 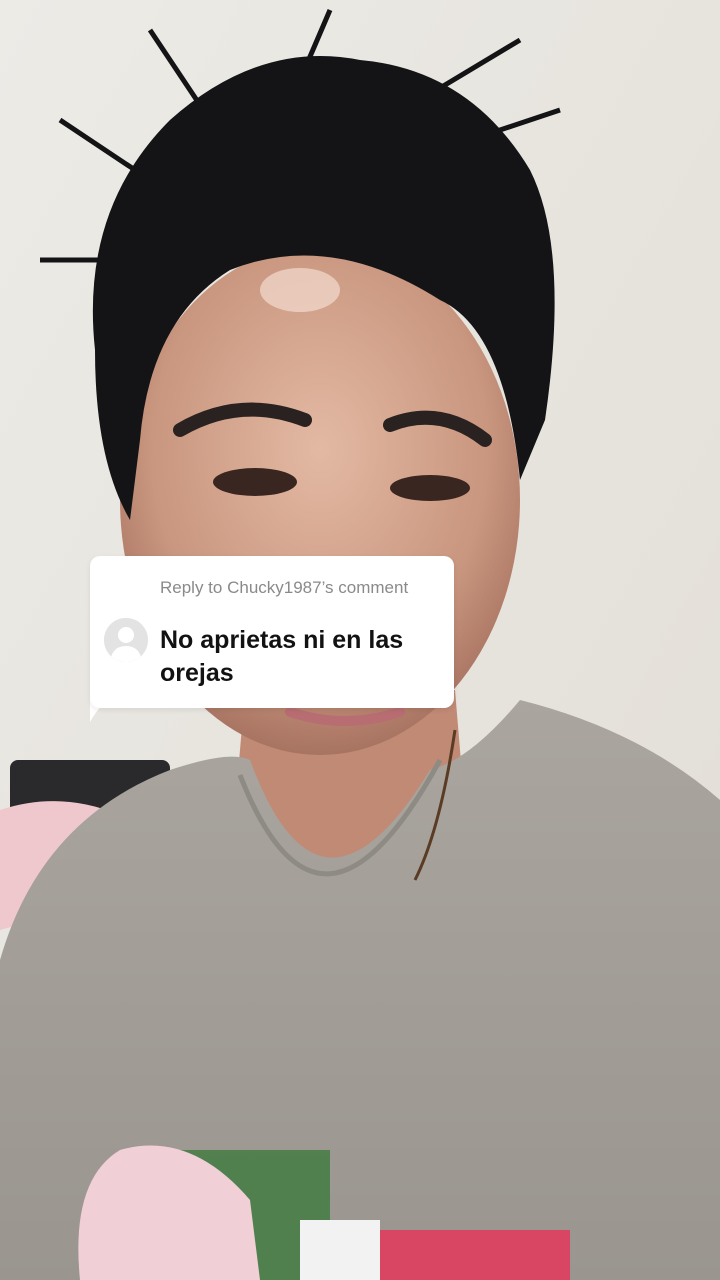 I want to click on default-avatar-icon, so click(x=126, y=640).